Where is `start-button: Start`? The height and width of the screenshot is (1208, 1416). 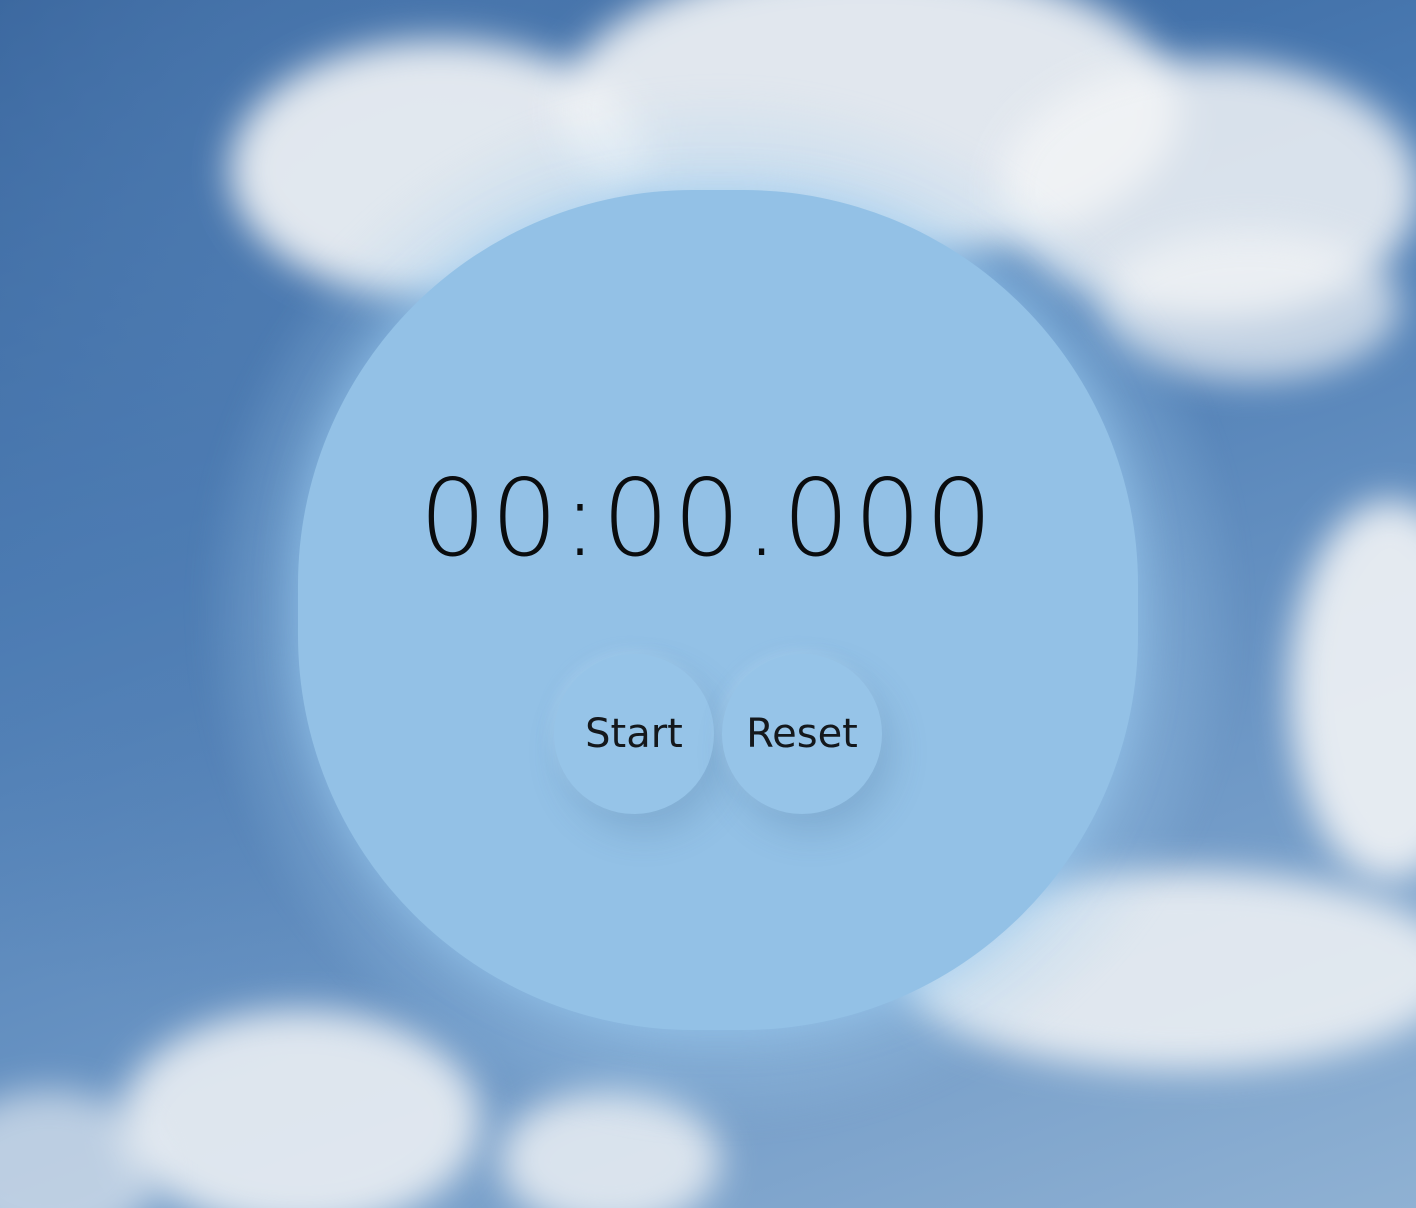
start-button: Start is located at coordinates (634, 734).